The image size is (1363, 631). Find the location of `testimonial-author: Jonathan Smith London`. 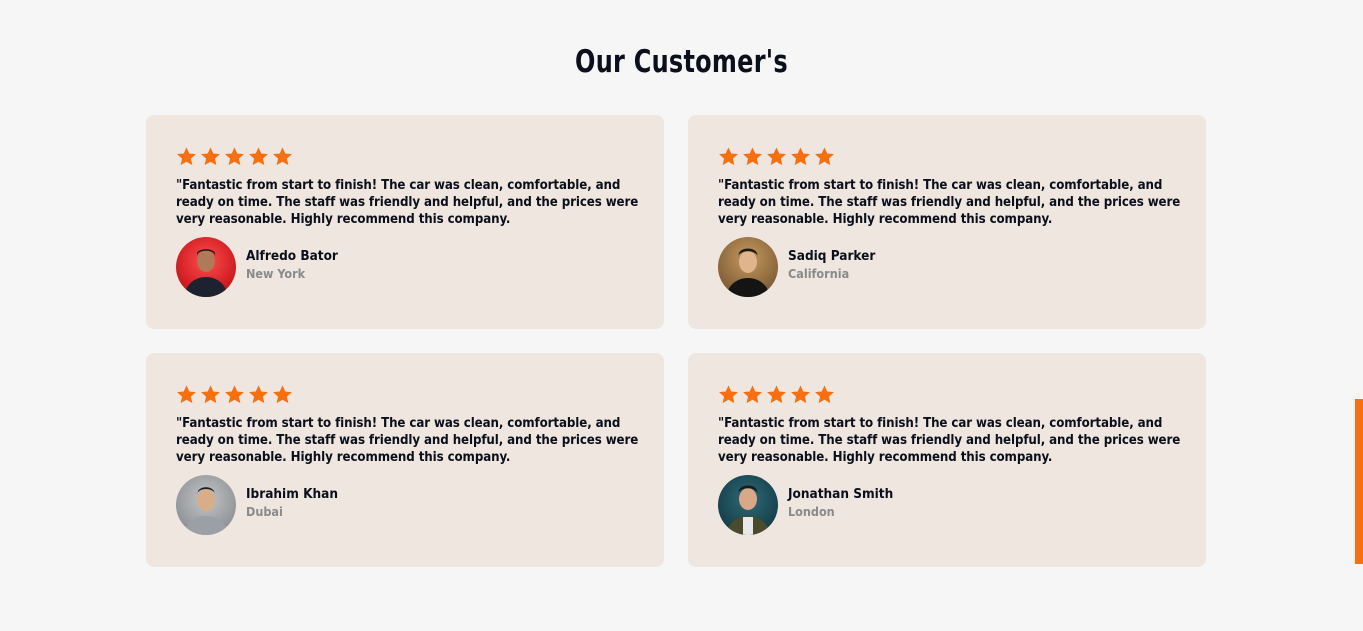

testimonial-author: Jonathan Smith London is located at coordinates (947, 505).